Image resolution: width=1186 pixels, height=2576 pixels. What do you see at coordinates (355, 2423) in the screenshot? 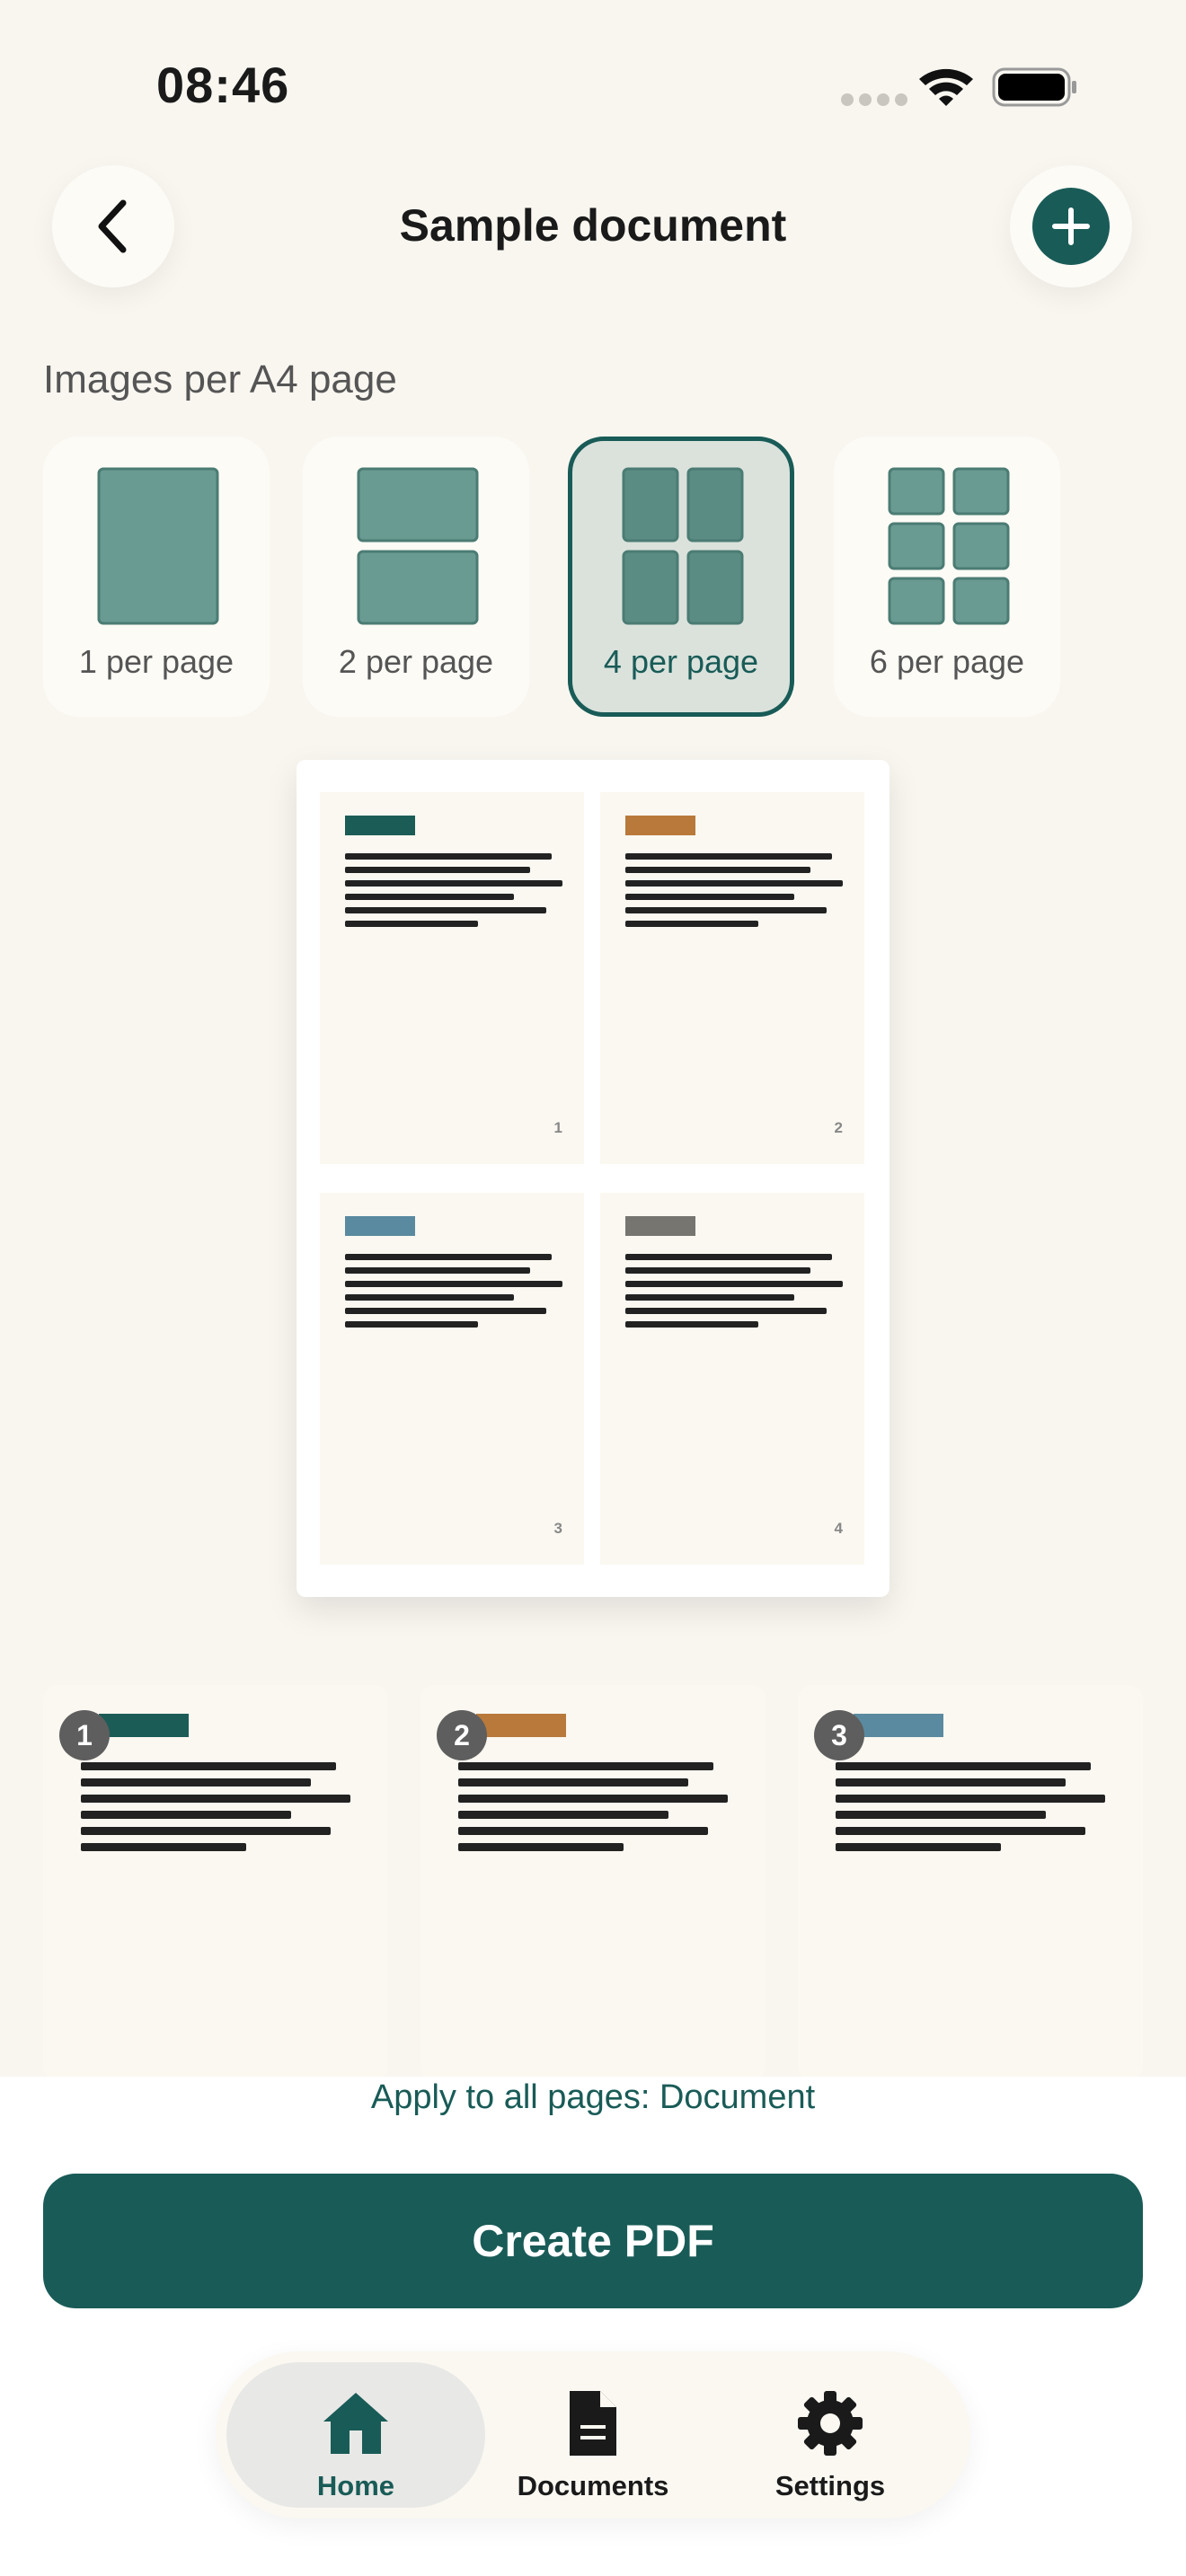
I see `home-icon` at bounding box center [355, 2423].